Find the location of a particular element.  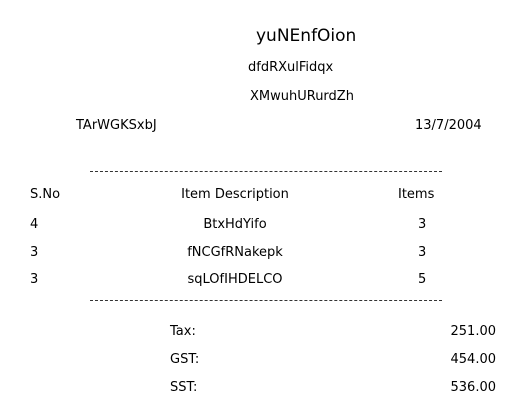

receipt-subtitle-1: dfdRXulFidqx is located at coordinates (291, 67).